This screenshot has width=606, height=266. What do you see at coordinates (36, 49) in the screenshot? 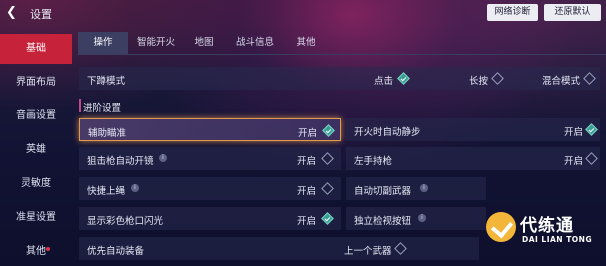
I see `sidebar-item-basic: 基础` at bounding box center [36, 49].